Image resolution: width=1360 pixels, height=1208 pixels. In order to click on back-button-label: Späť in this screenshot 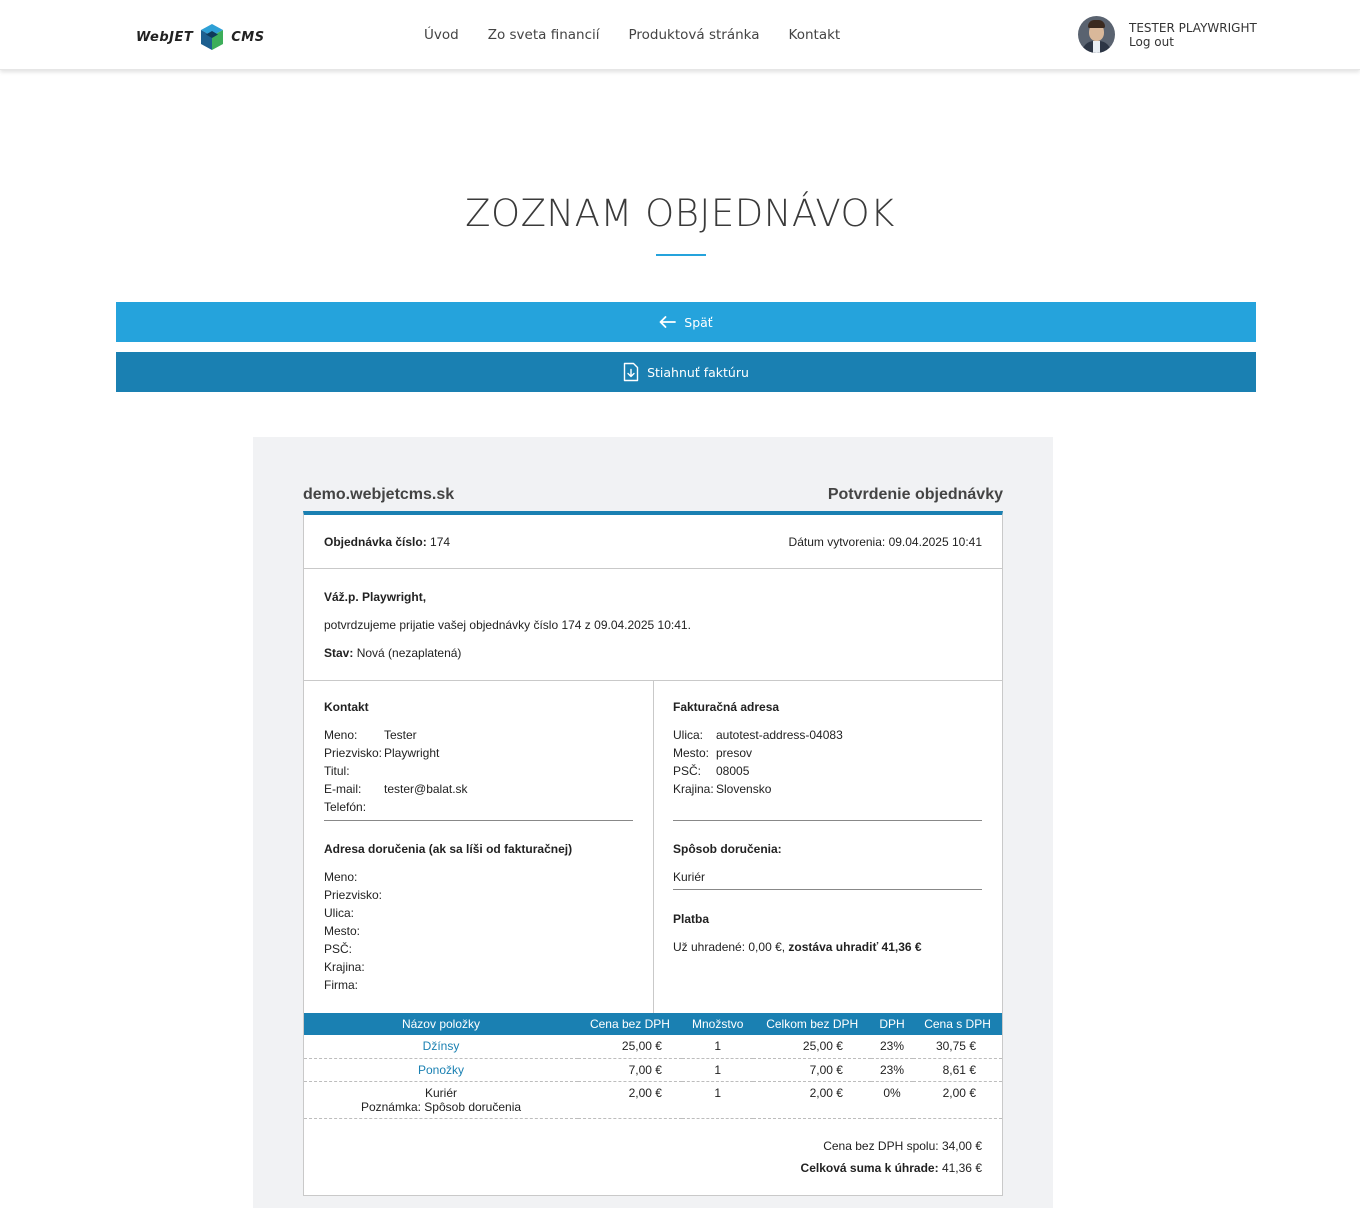, I will do `click(698, 322)`.